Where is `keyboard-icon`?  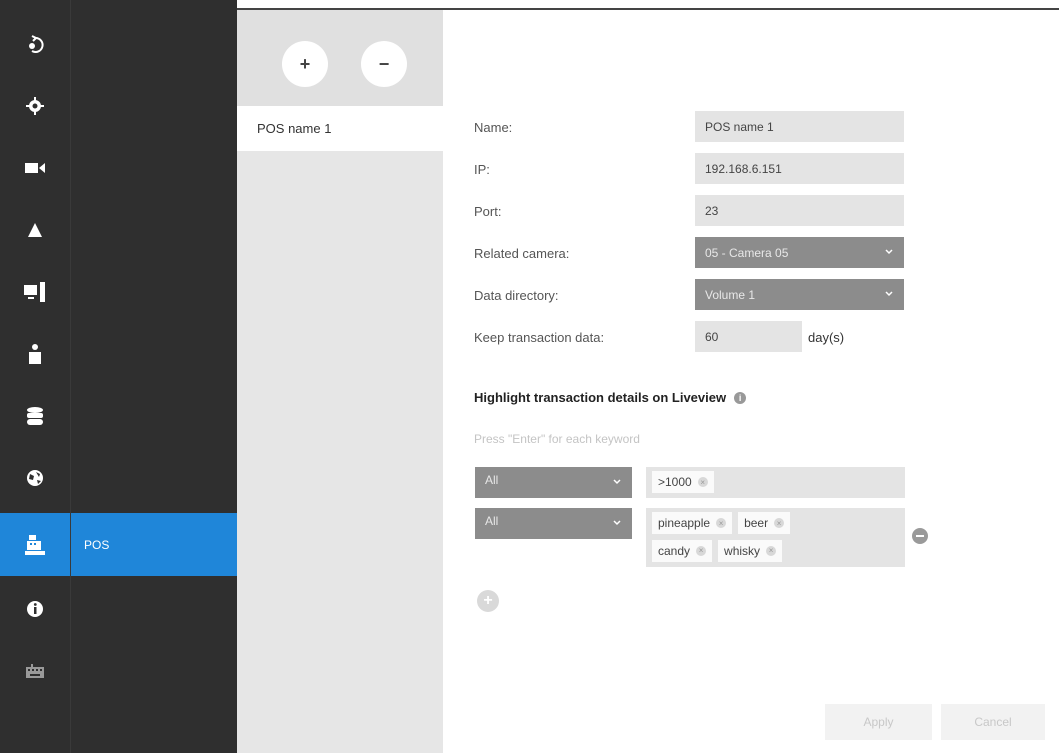
keyboard-icon is located at coordinates (35, 671).